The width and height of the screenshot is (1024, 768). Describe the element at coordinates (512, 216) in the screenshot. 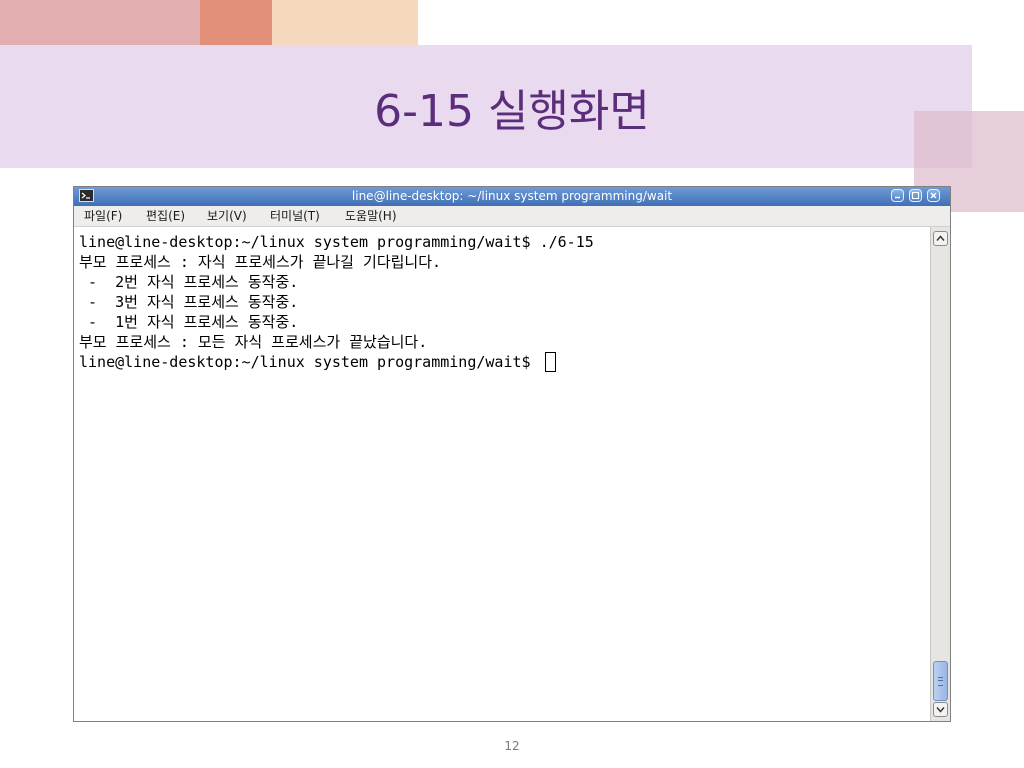

I see `menu-bar: 파일(F) 편집(E) 보기(V) 터미널(T) 도움말(H)` at that location.